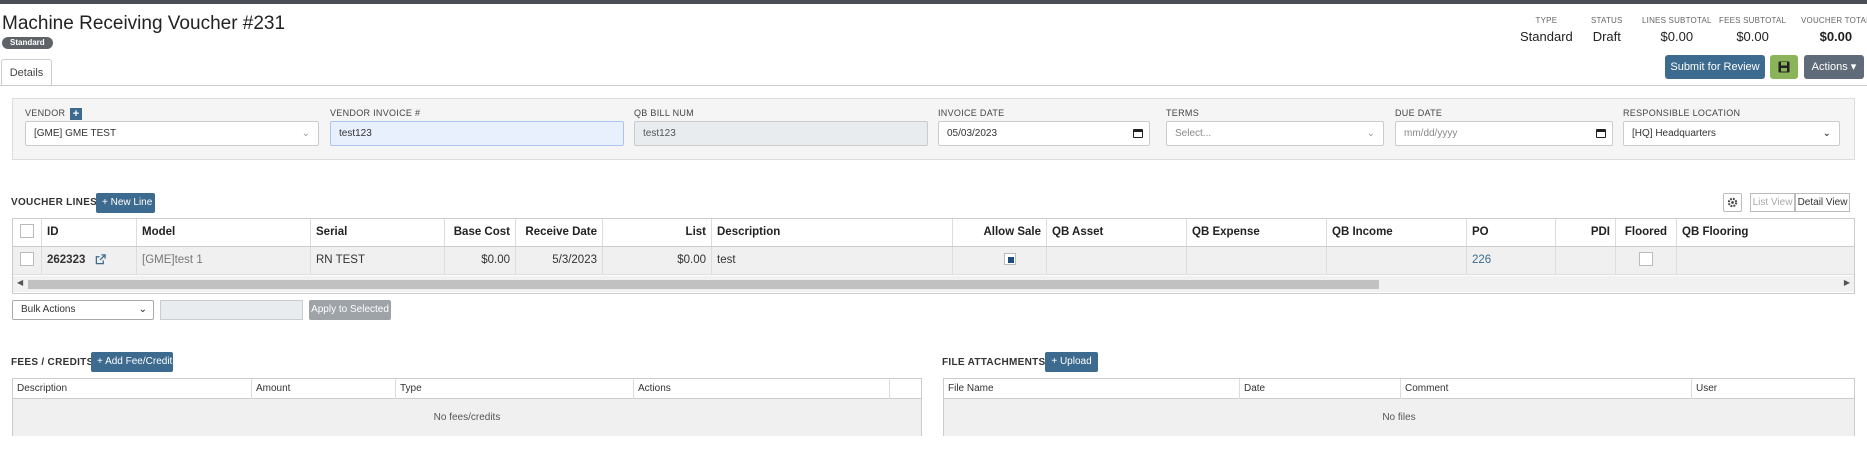  I want to click on allow-sale-checkbox, so click(1010, 258).